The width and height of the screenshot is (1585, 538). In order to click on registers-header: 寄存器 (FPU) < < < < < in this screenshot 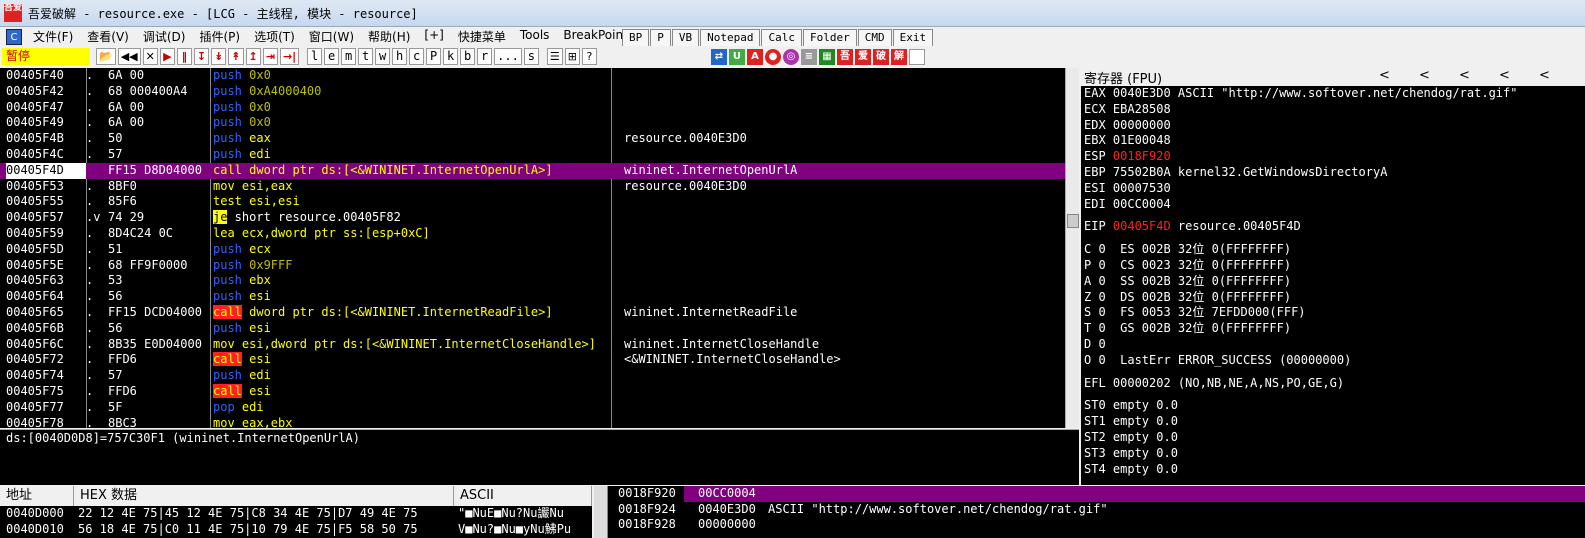, I will do `click(1333, 77)`.